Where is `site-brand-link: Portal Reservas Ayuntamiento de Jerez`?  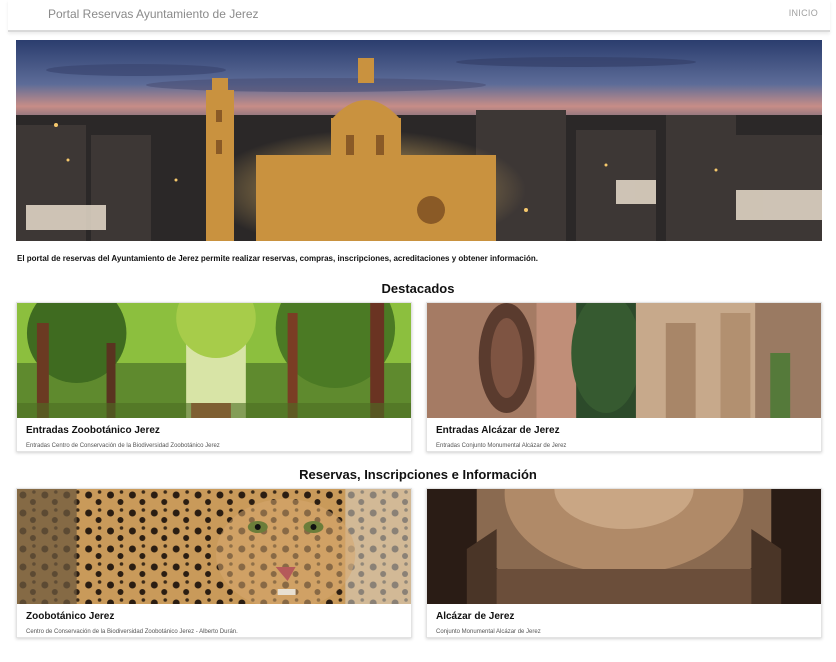 site-brand-link: Portal Reservas Ayuntamiento de Jerez is located at coordinates (153, 14).